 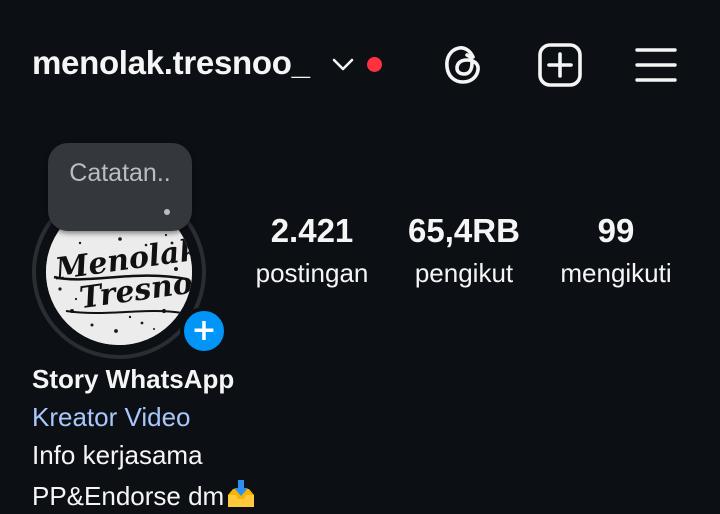 What do you see at coordinates (463, 65) in the screenshot?
I see `threads-icon` at bounding box center [463, 65].